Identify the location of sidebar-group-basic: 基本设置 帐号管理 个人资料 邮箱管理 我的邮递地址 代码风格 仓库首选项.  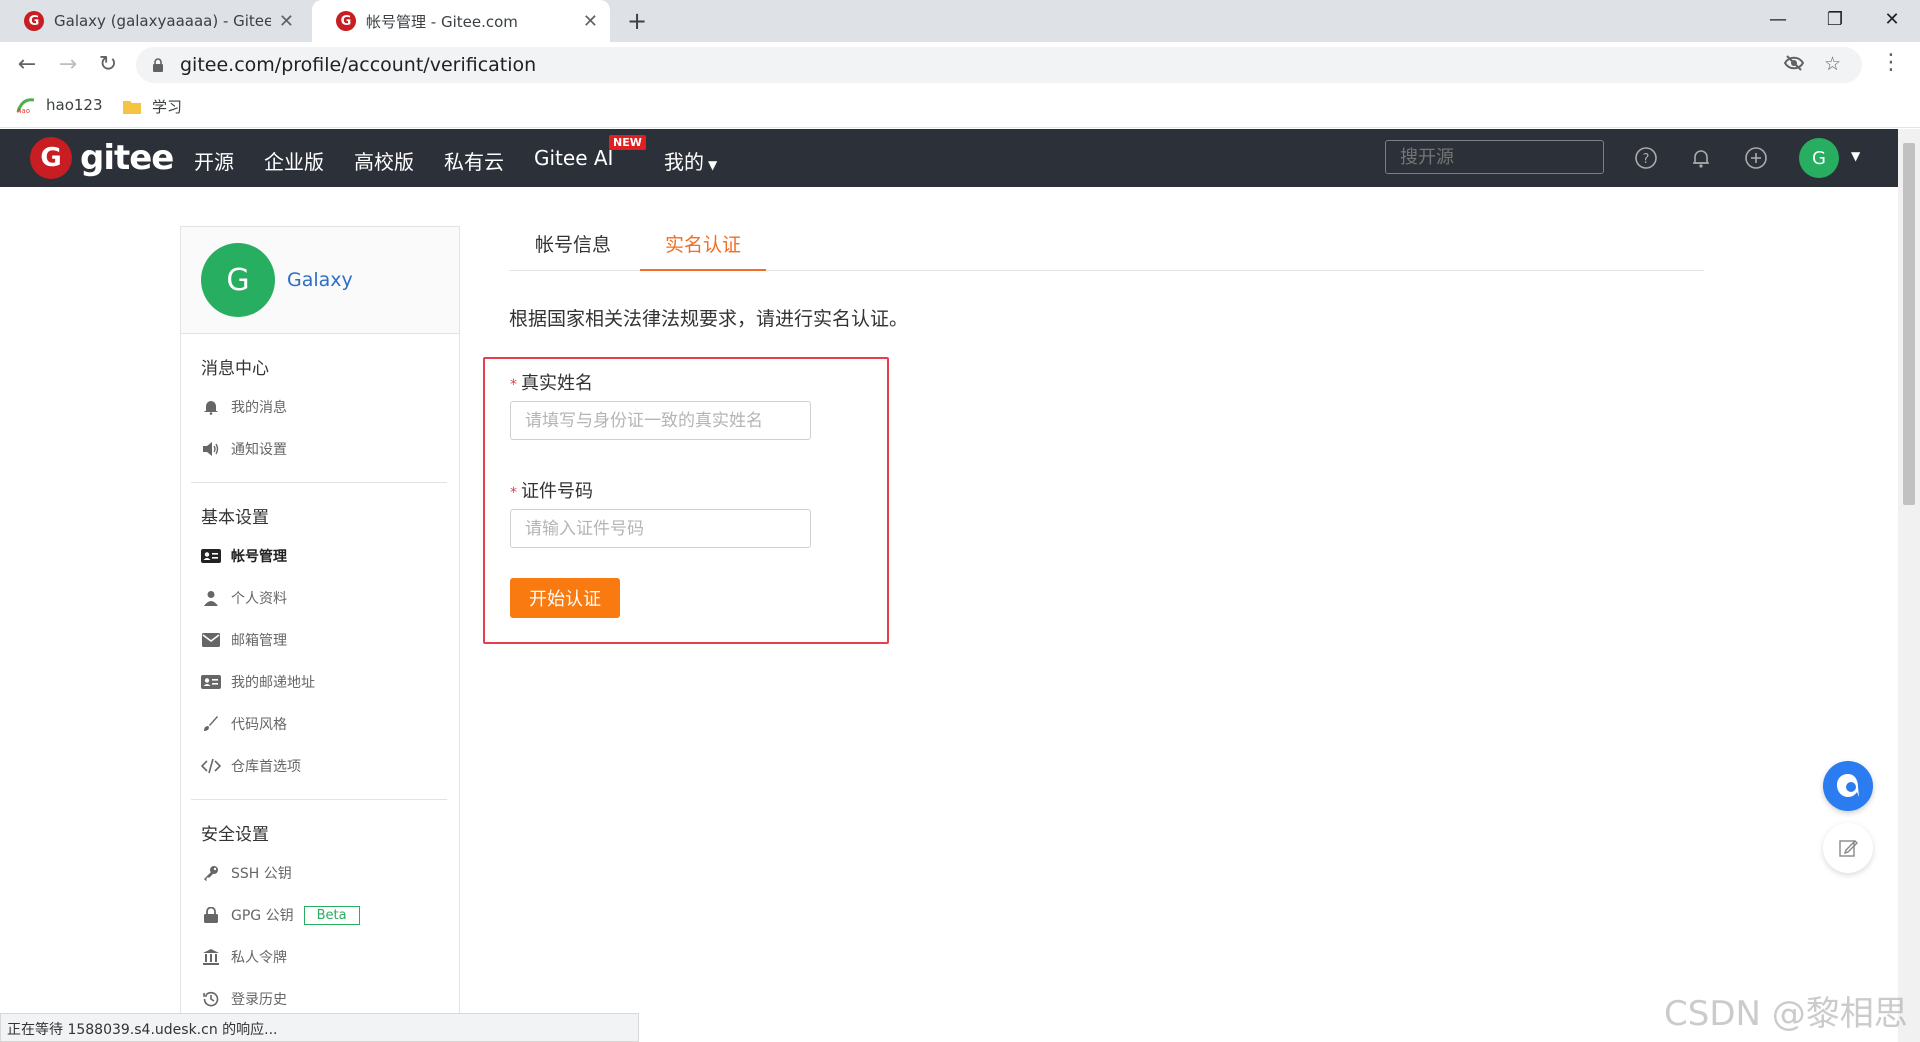
(320, 635).